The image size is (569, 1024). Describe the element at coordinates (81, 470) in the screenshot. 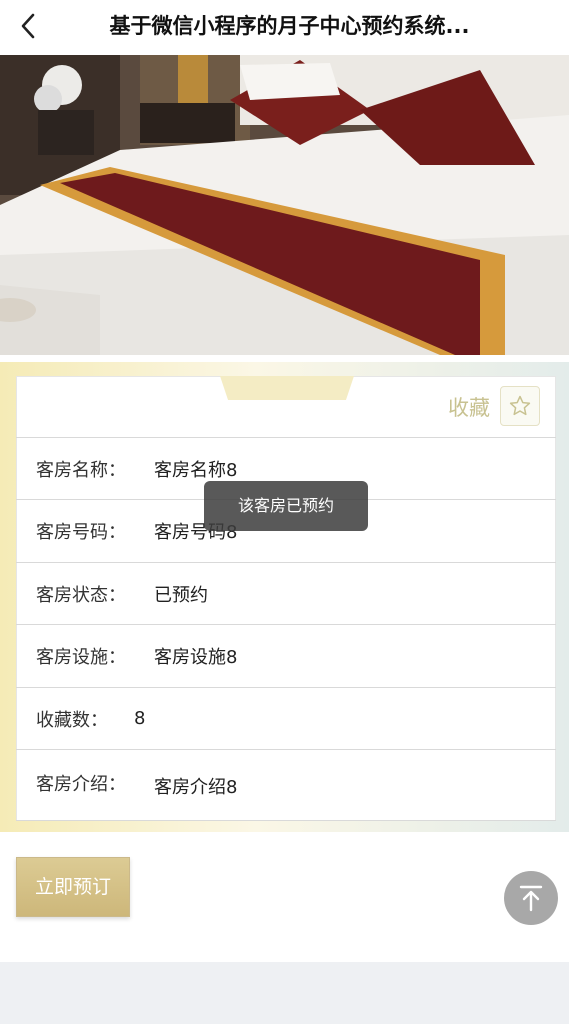

I see `room-name-label: 客房名称：` at that location.